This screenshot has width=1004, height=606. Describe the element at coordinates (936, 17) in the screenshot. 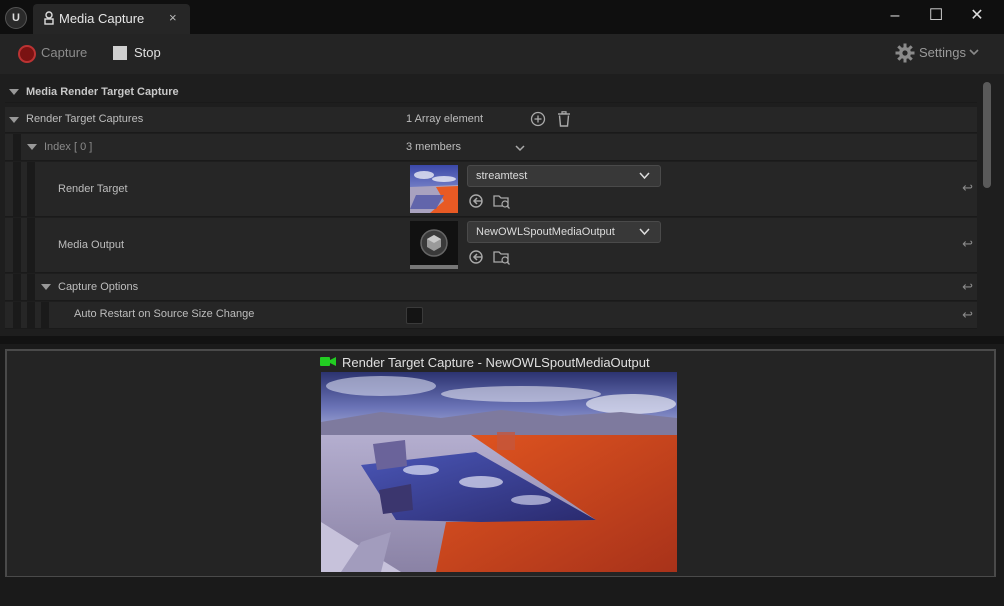

I see `maximize-button: ☐` at that location.